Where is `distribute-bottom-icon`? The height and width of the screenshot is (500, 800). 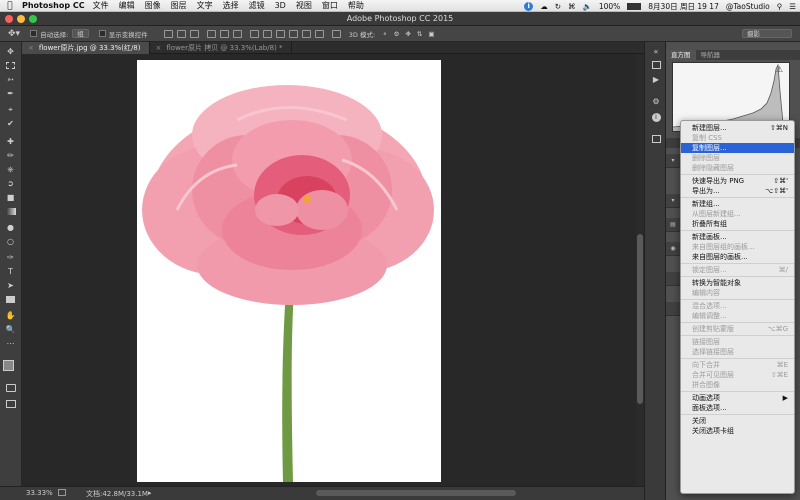
distribute-bottom-icon is located at coordinates (280, 33).